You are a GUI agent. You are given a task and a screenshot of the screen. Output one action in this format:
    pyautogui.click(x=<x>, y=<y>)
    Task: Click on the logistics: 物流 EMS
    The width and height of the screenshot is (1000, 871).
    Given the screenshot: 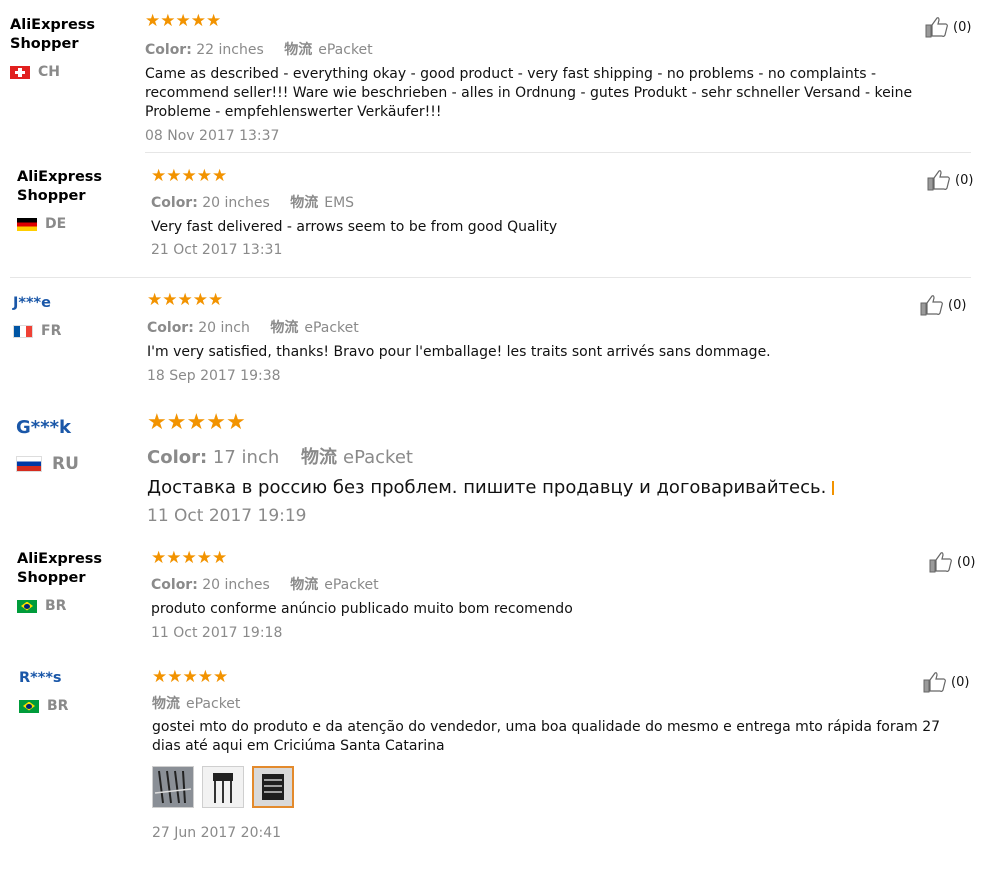 What is the action you would take?
    pyautogui.click(x=322, y=203)
    